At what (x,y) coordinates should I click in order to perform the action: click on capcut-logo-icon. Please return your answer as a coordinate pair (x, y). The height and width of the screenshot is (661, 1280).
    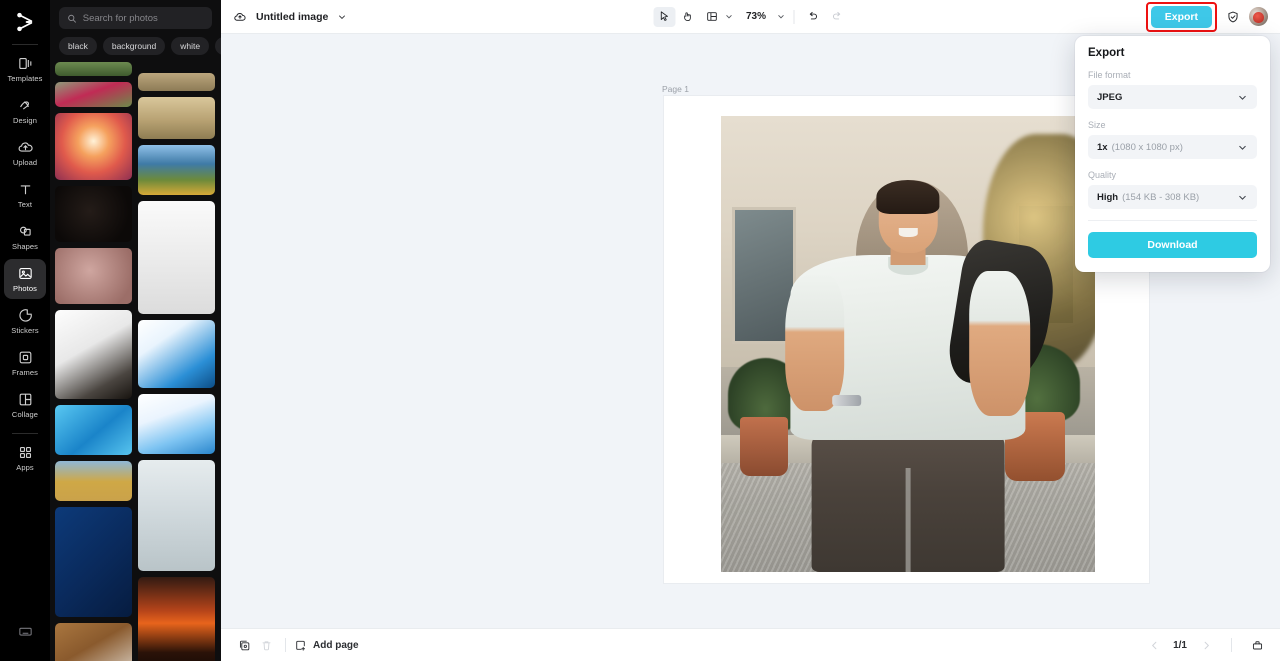
    Looking at the image, I should click on (25, 22).